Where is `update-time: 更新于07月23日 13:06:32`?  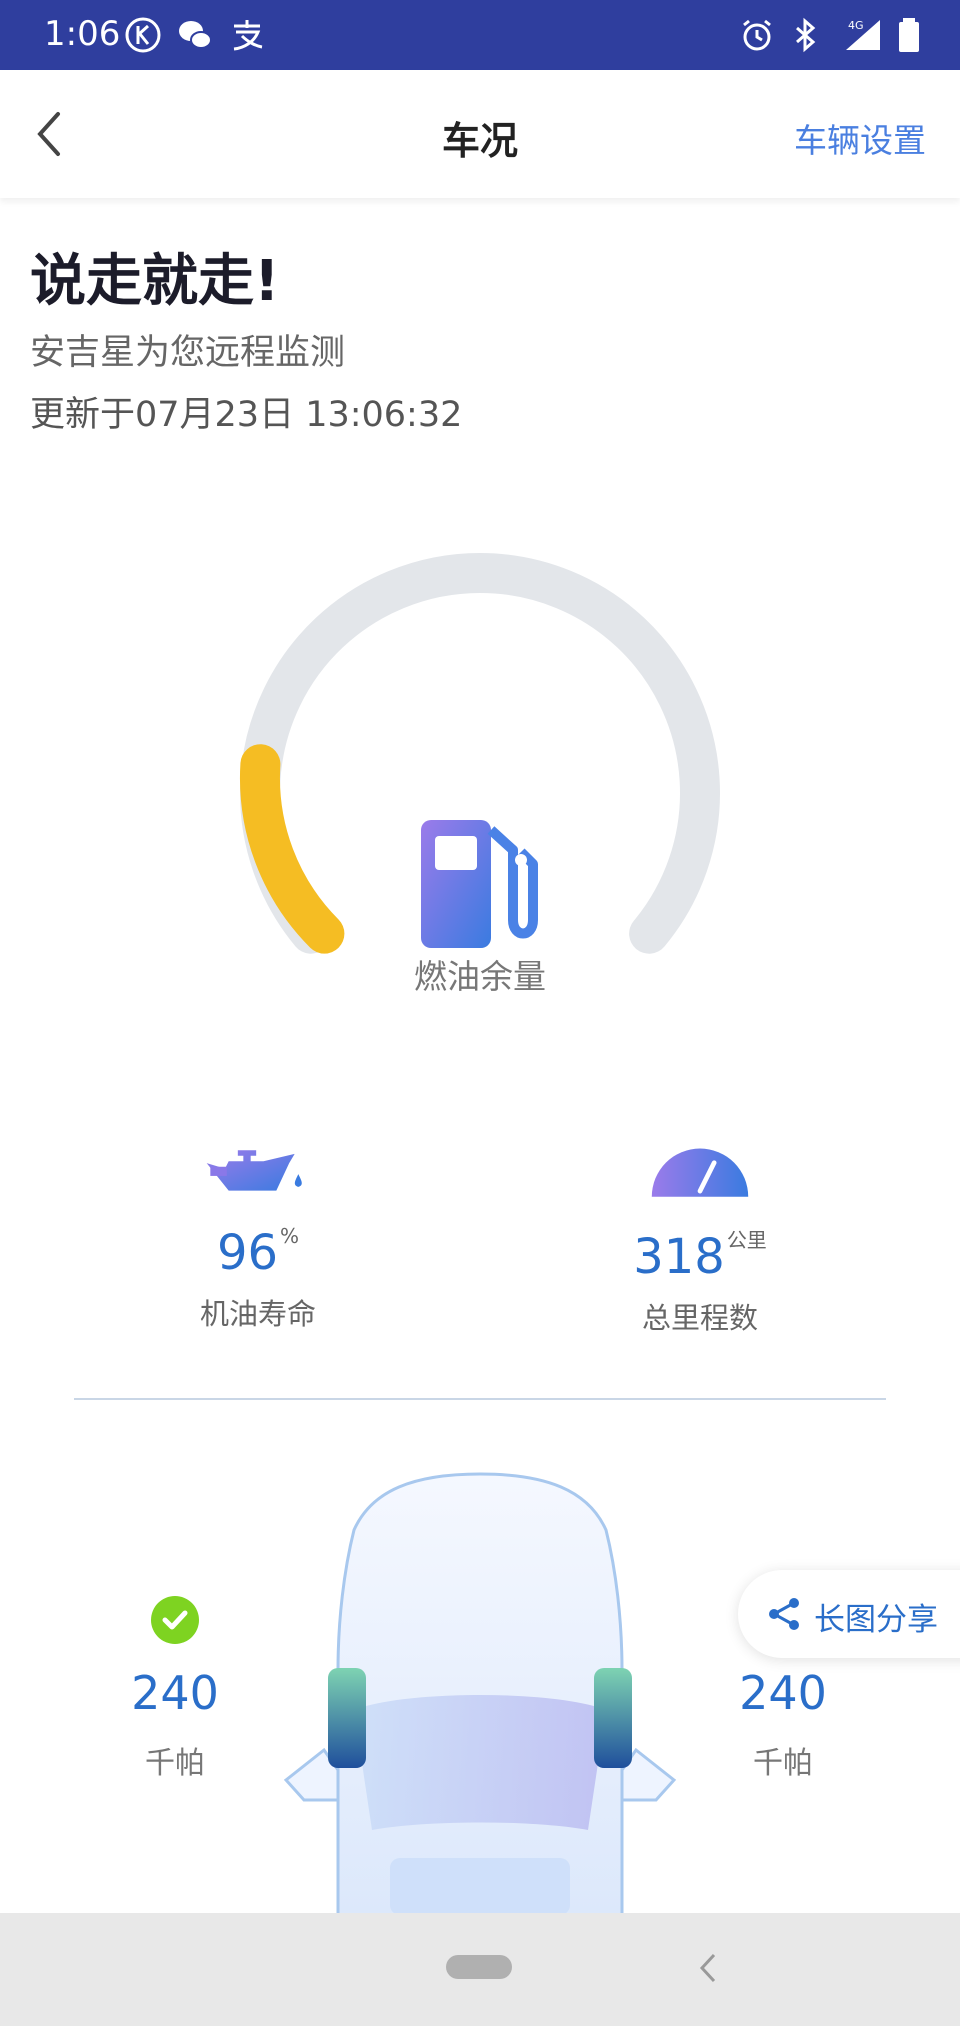
update-time: 更新于07月23日 13:06:32 is located at coordinates (246, 415).